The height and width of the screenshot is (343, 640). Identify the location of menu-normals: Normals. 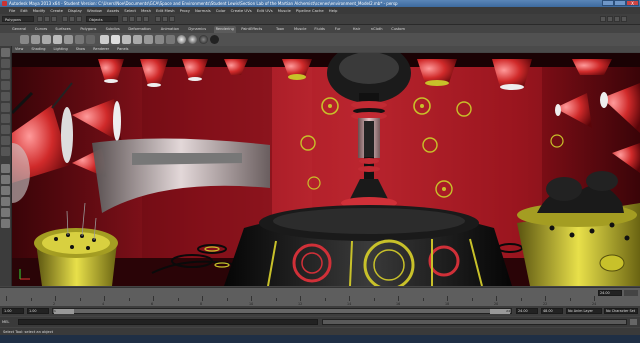
(203, 10).